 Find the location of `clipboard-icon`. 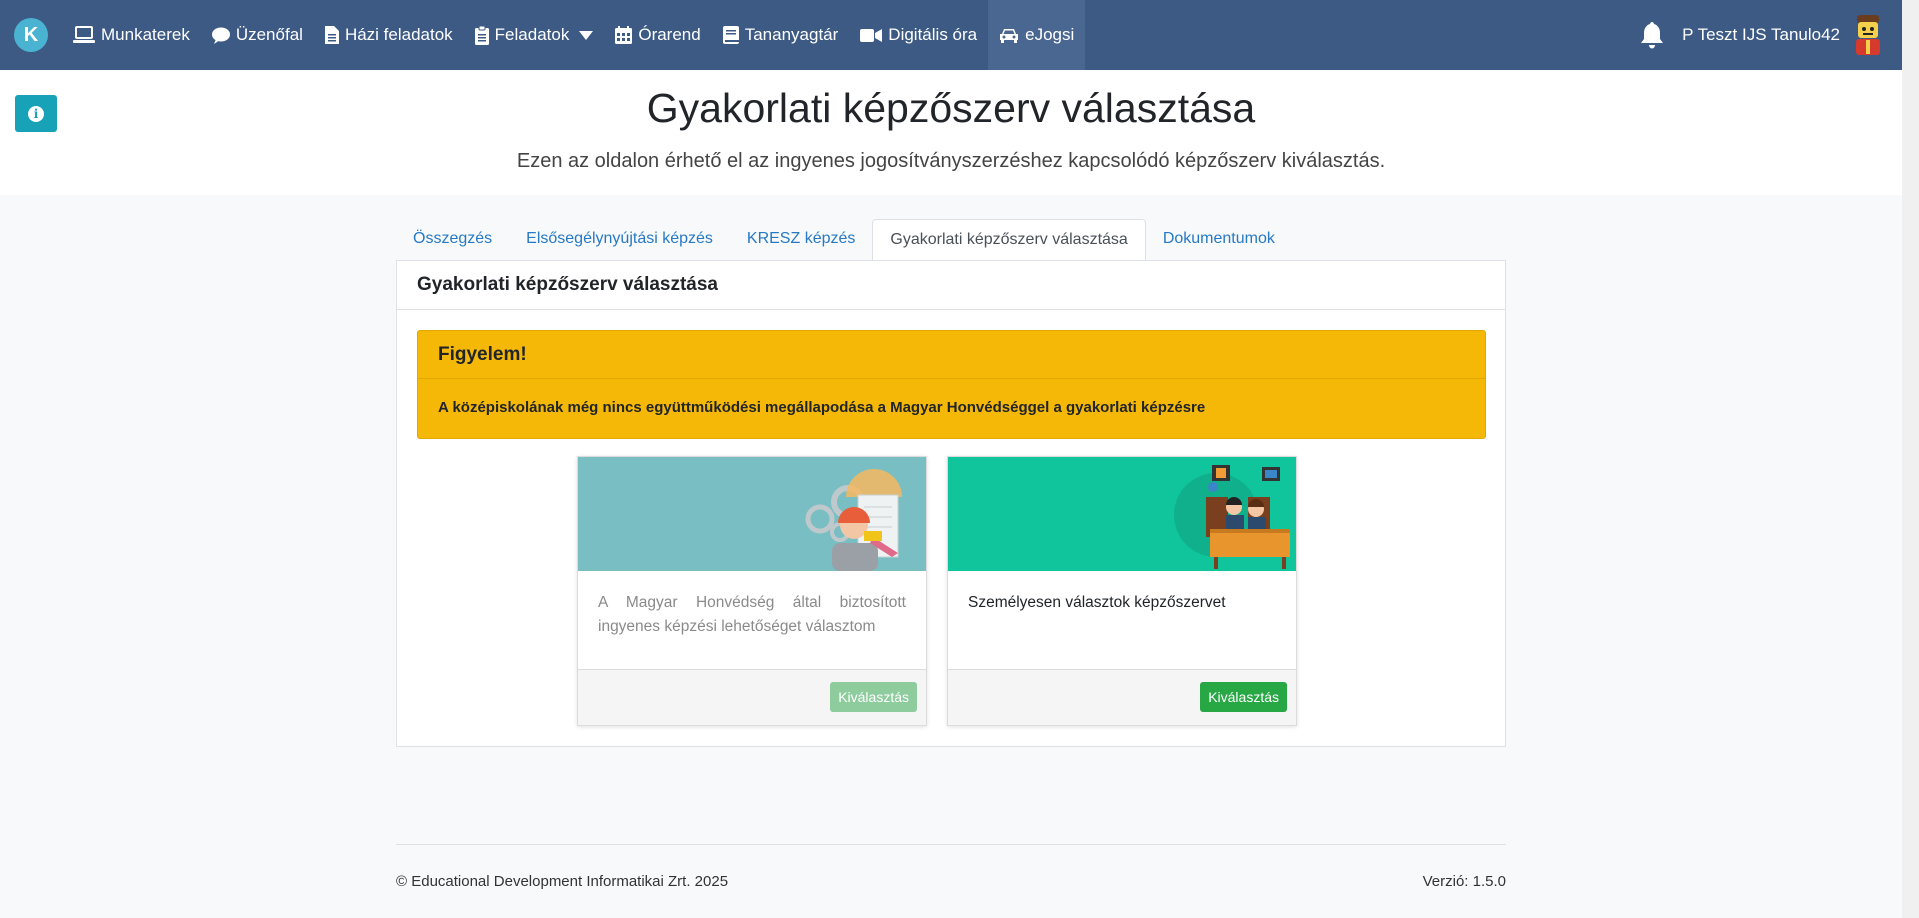

clipboard-icon is located at coordinates (481, 35).